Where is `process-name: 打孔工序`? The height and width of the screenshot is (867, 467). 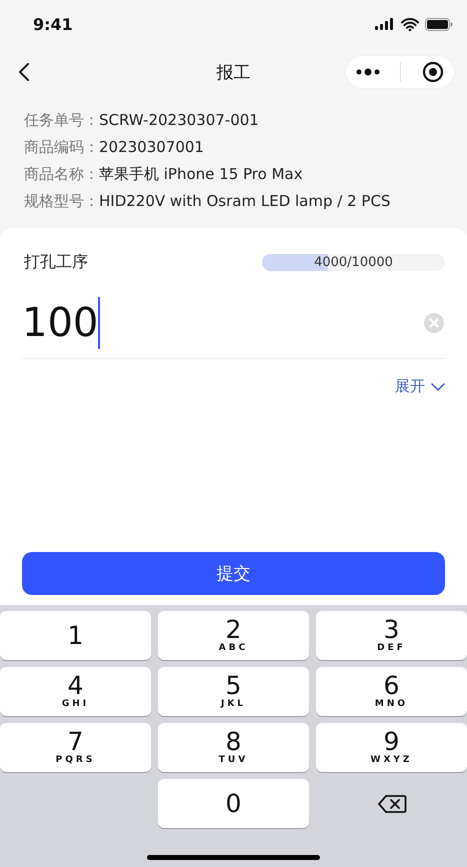
process-name: 打孔工序 is located at coordinates (56, 262).